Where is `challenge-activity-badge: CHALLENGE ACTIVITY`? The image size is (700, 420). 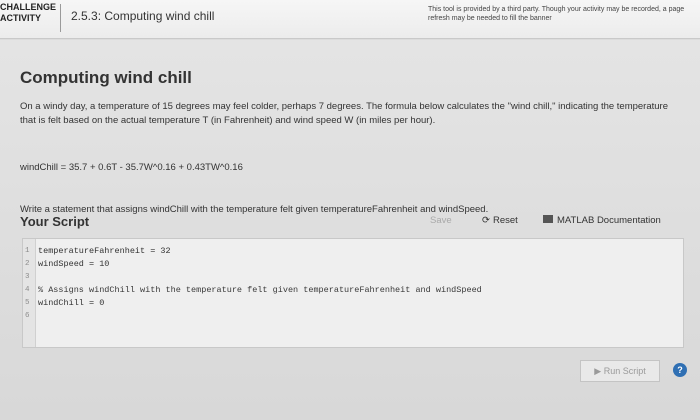
challenge-activity-badge: CHALLENGE ACTIVITY is located at coordinates (30, 17).